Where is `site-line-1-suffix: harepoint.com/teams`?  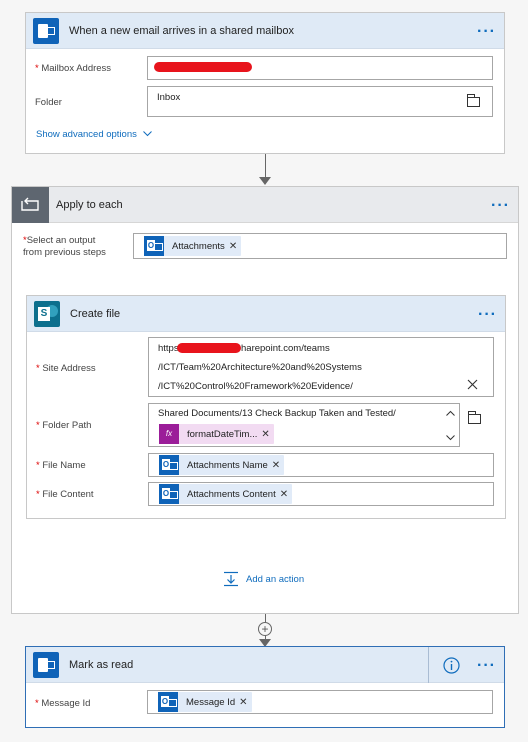 site-line-1-suffix: harepoint.com/teams is located at coordinates (285, 348).